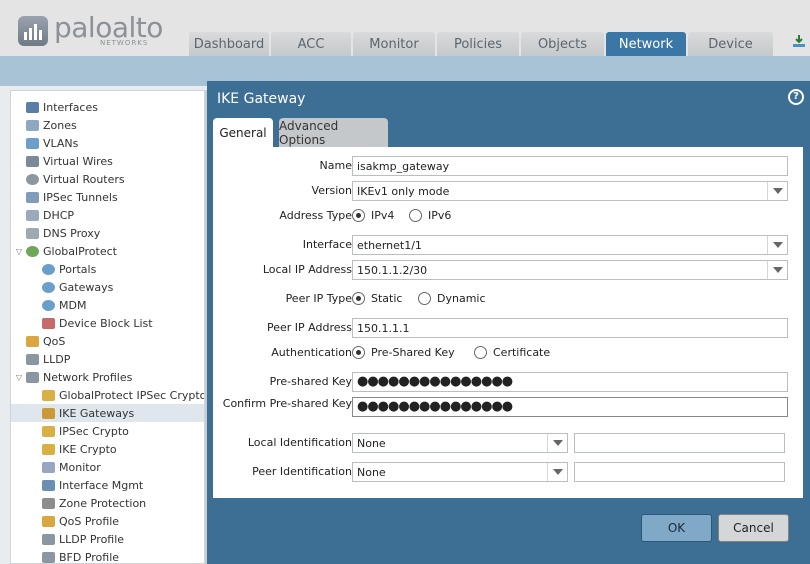 The image size is (810, 564). What do you see at coordinates (570, 270) in the screenshot?
I see `local-ip-select: 150.1.1.2/30` at bounding box center [570, 270].